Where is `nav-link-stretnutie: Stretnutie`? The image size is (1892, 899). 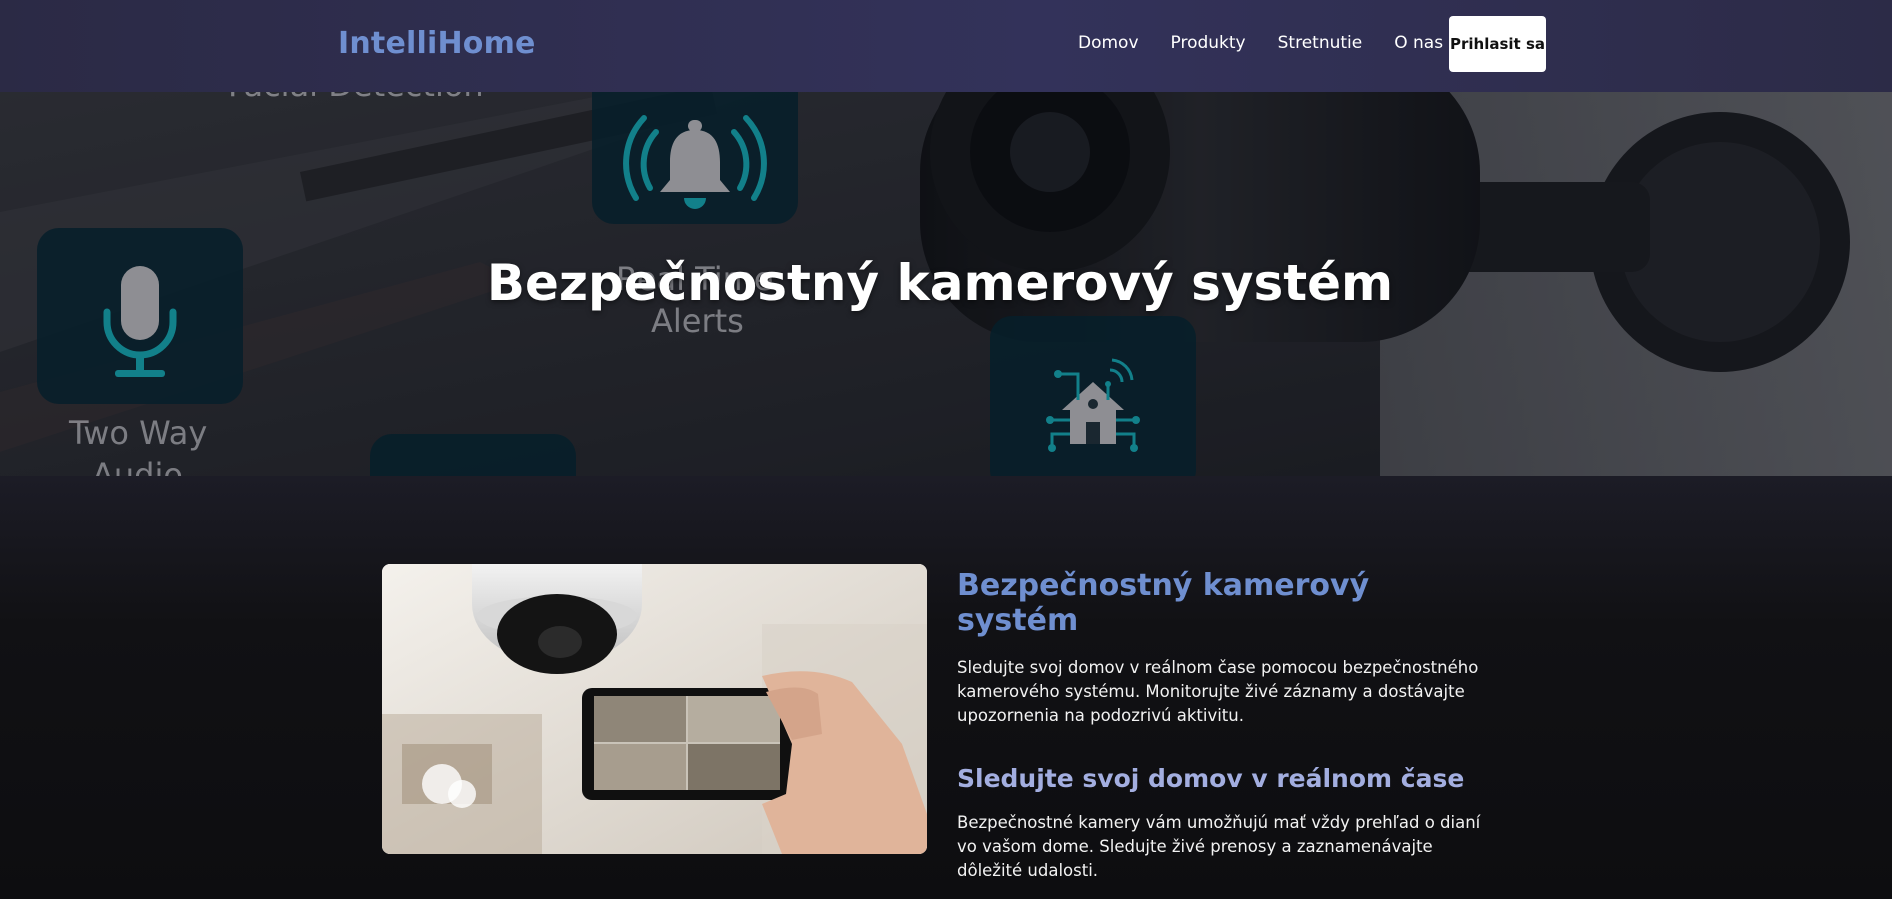 nav-link-stretnutie: Stretnutie is located at coordinates (1320, 43).